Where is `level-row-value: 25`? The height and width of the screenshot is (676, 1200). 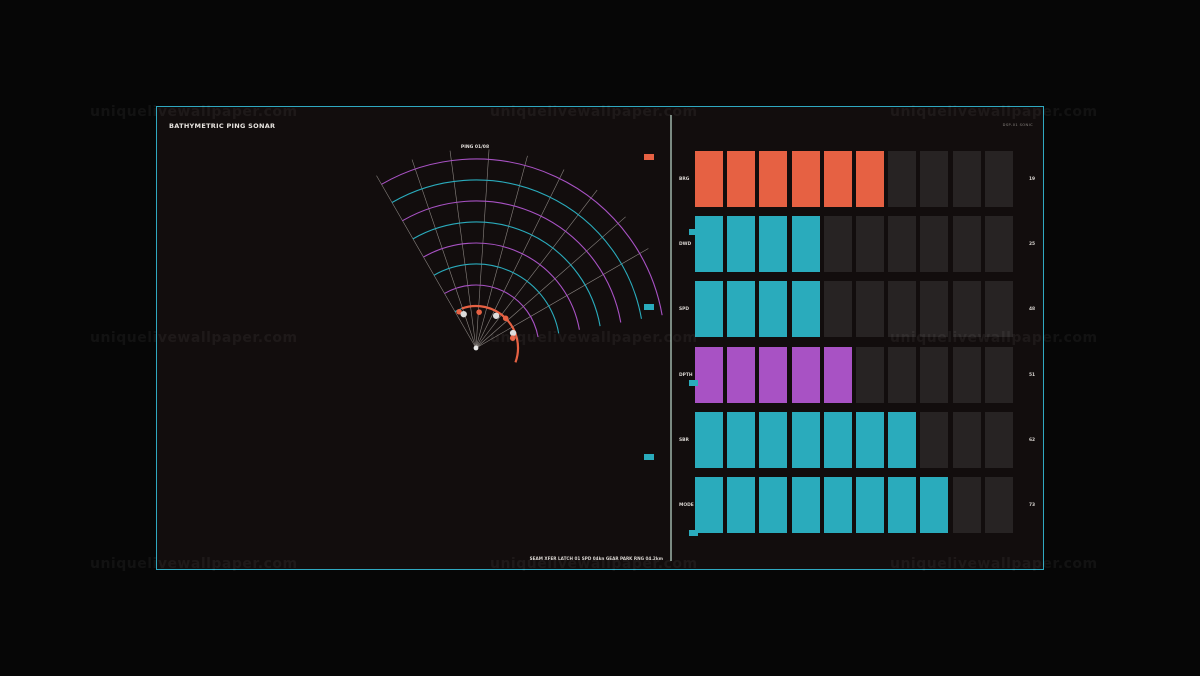 level-row-value: 25 is located at coordinates (1032, 245).